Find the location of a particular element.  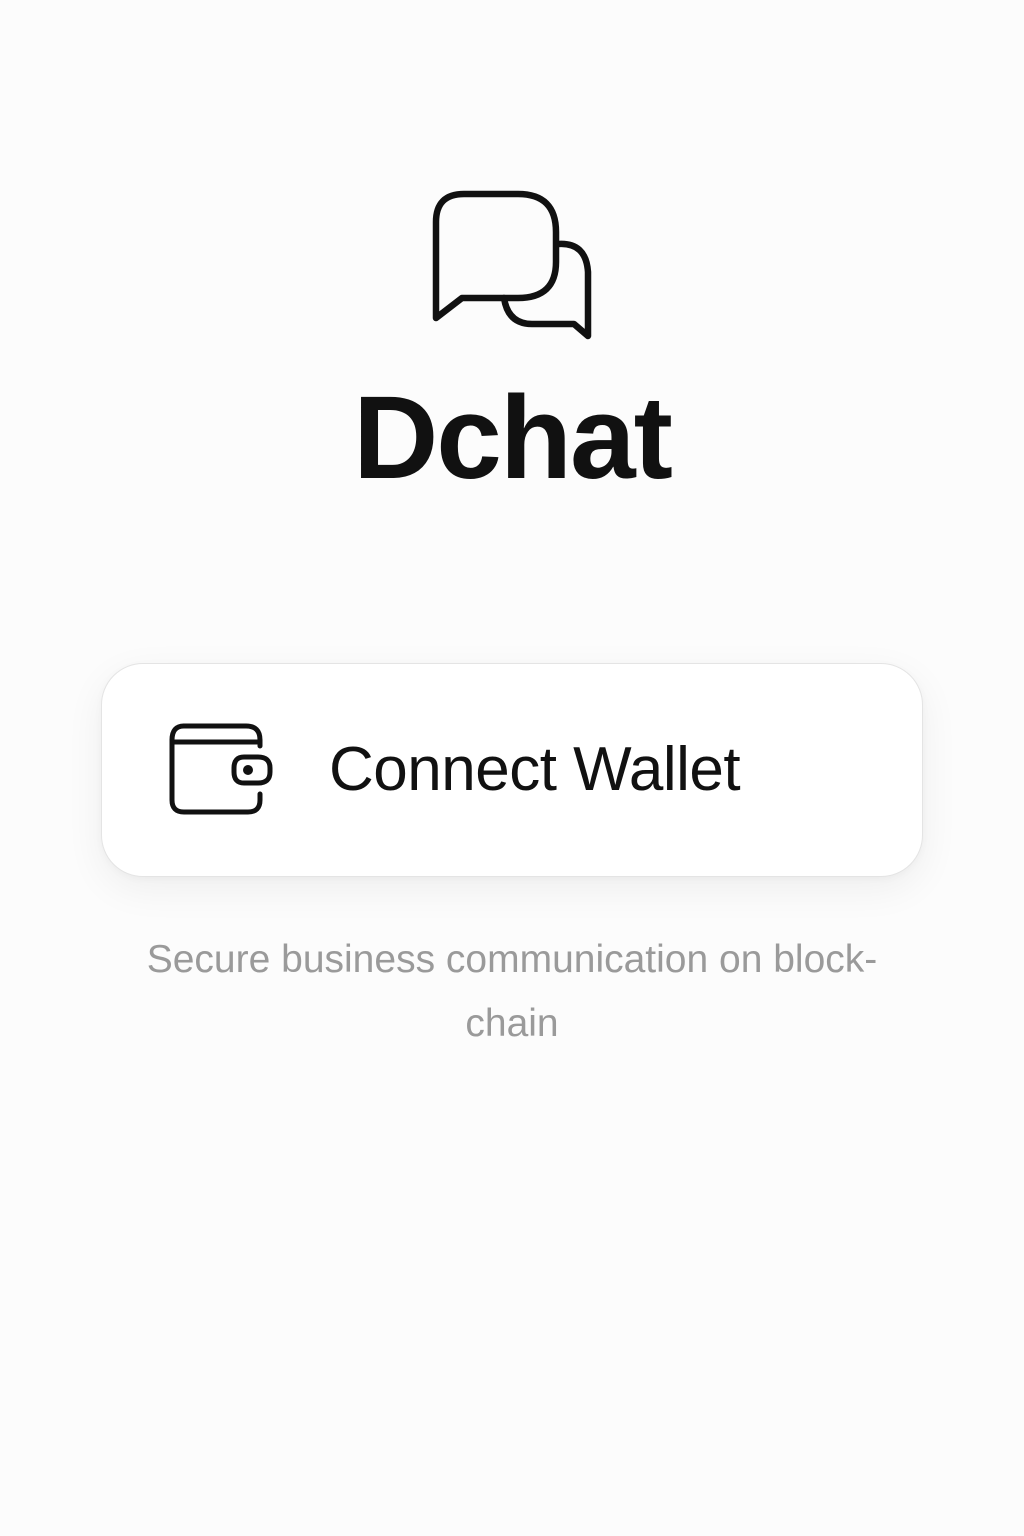

connect-wallet-button: Connect Wallet is located at coordinates (512, 770).